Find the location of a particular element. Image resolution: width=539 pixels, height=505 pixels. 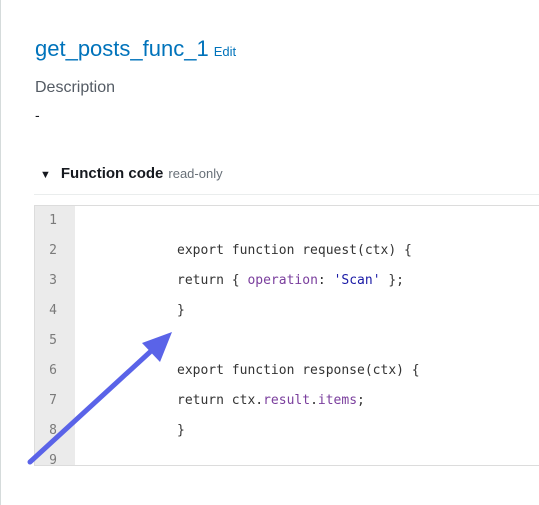

function-code-toggle: ▼ Function code read-only is located at coordinates (131, 174).